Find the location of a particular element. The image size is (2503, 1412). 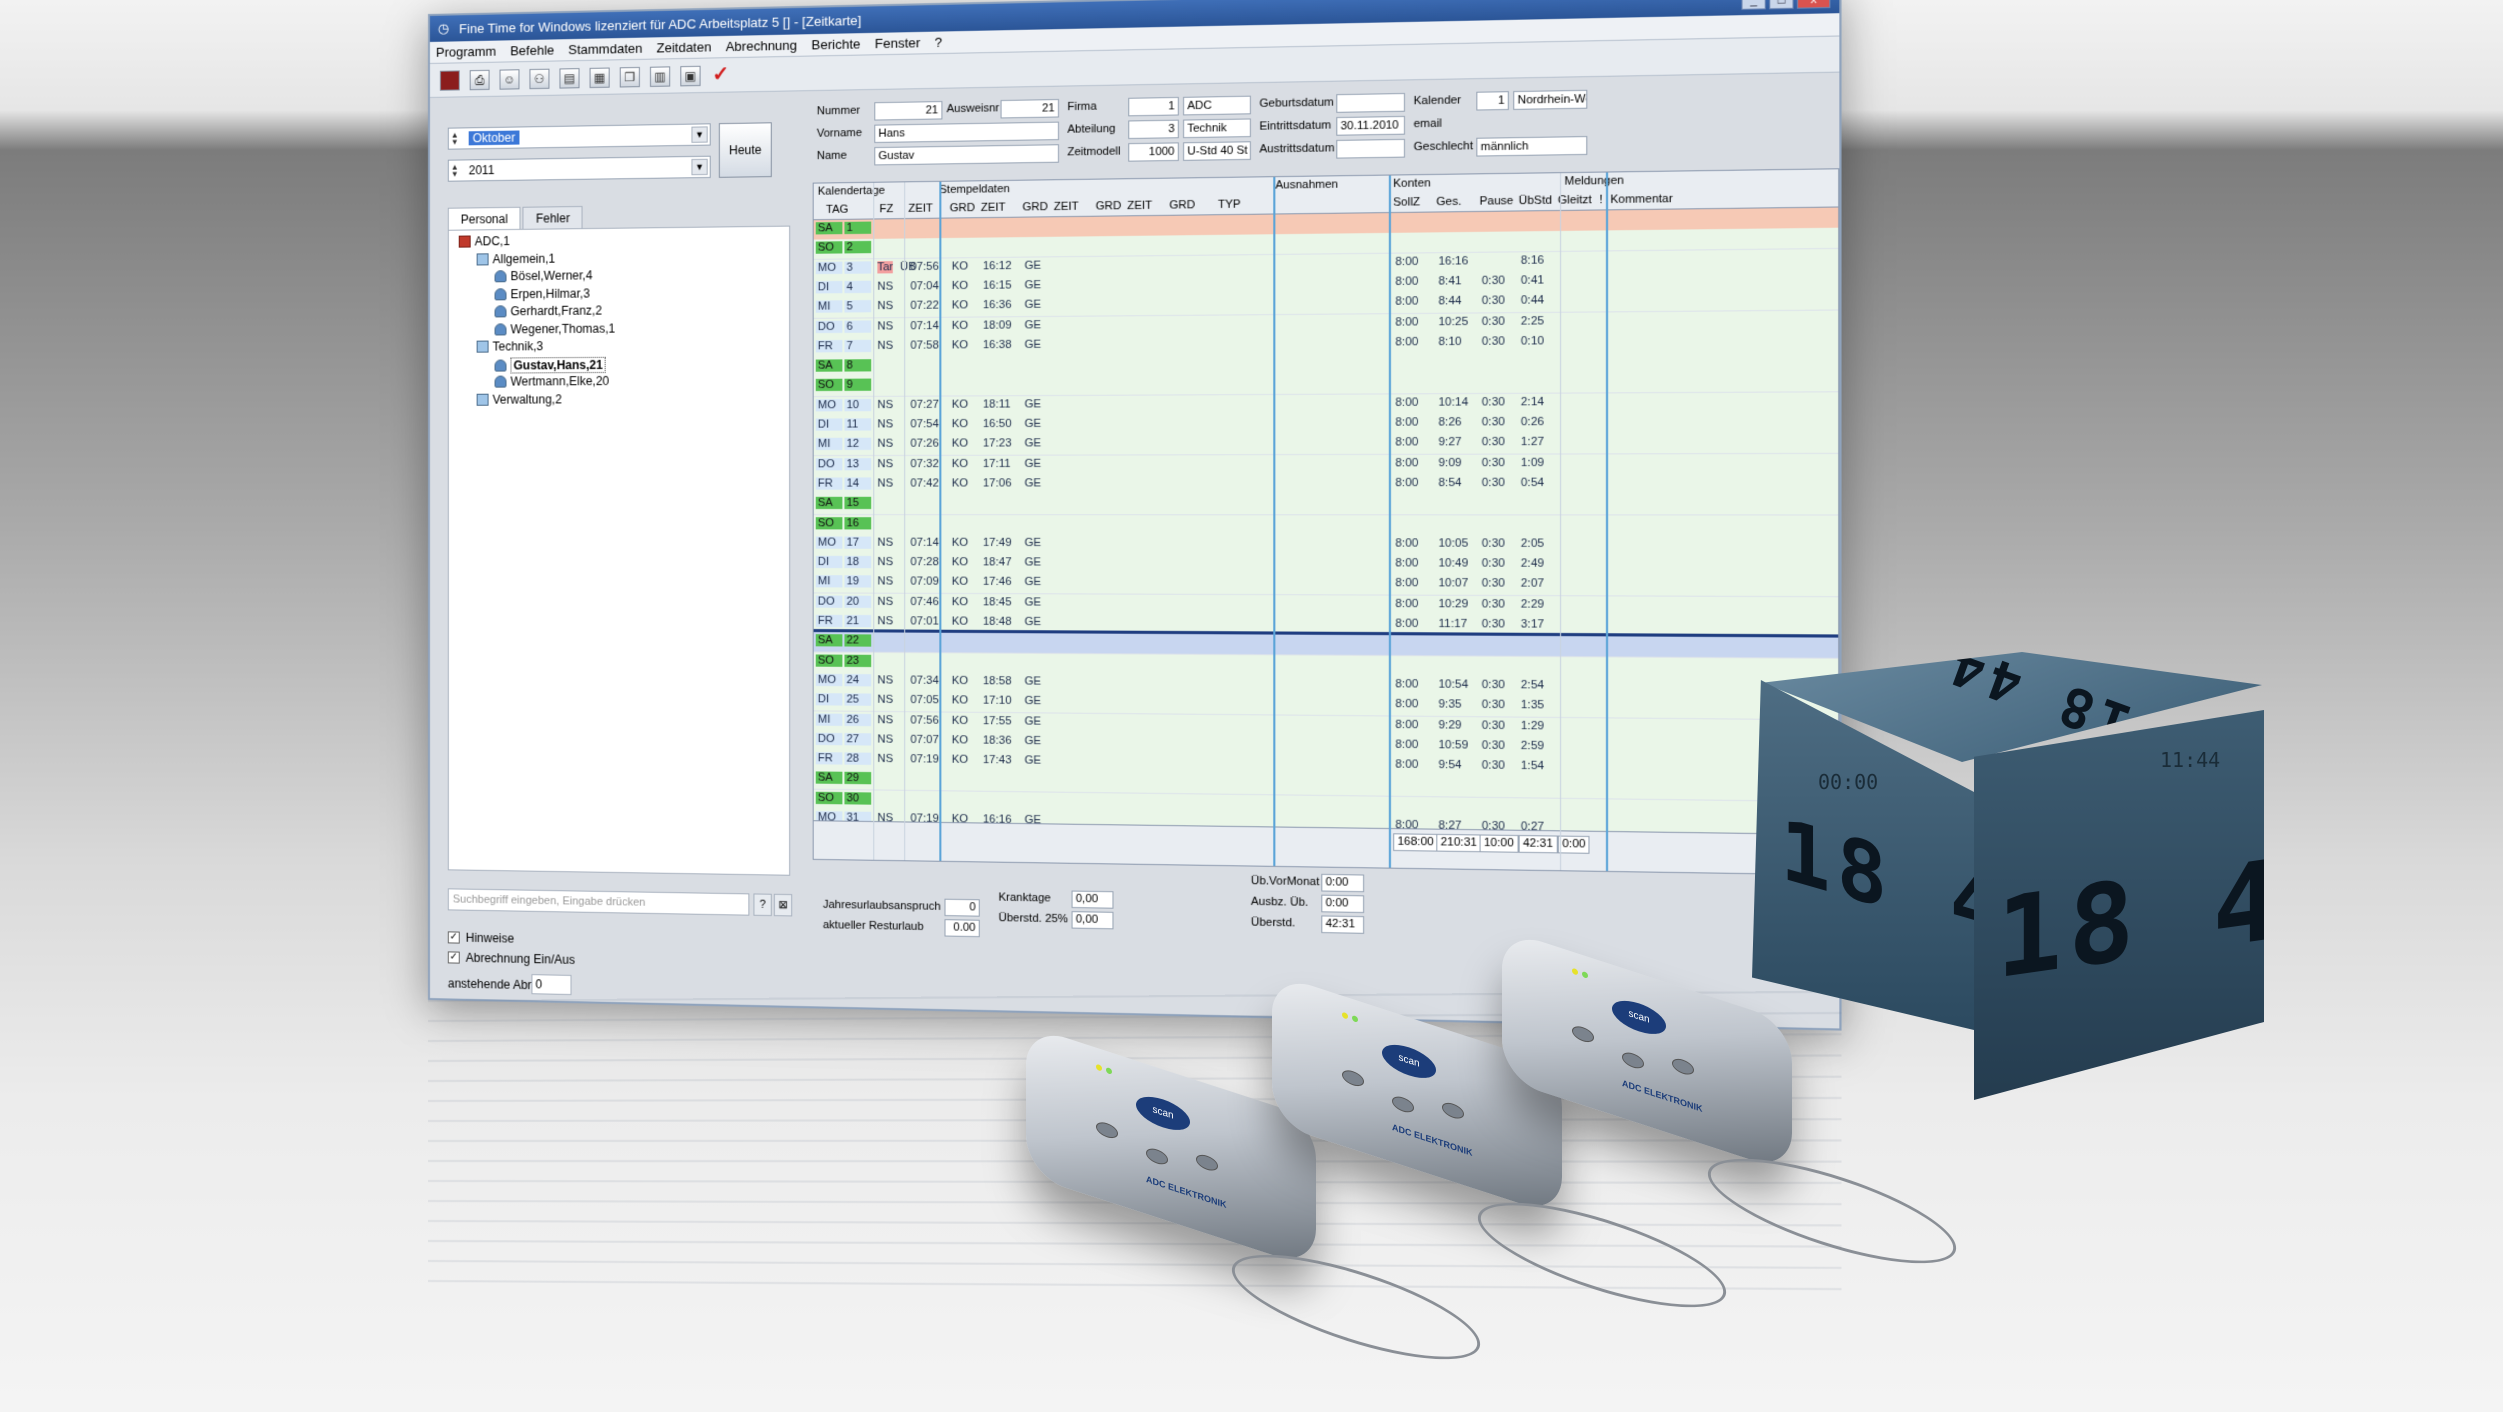

table-row: FR 14 NS 07:42 KO 17:06 GE 8:00 8:54 0:30 0:54 is located at coordinates (1326, 484).